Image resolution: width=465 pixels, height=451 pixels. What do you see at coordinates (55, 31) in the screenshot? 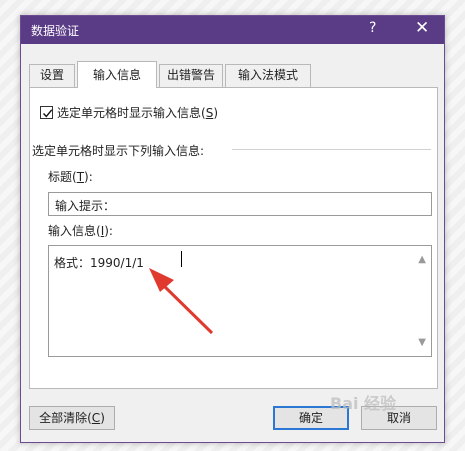
I see `dialog-title: 数据验证` at bounding box center [55, 31].